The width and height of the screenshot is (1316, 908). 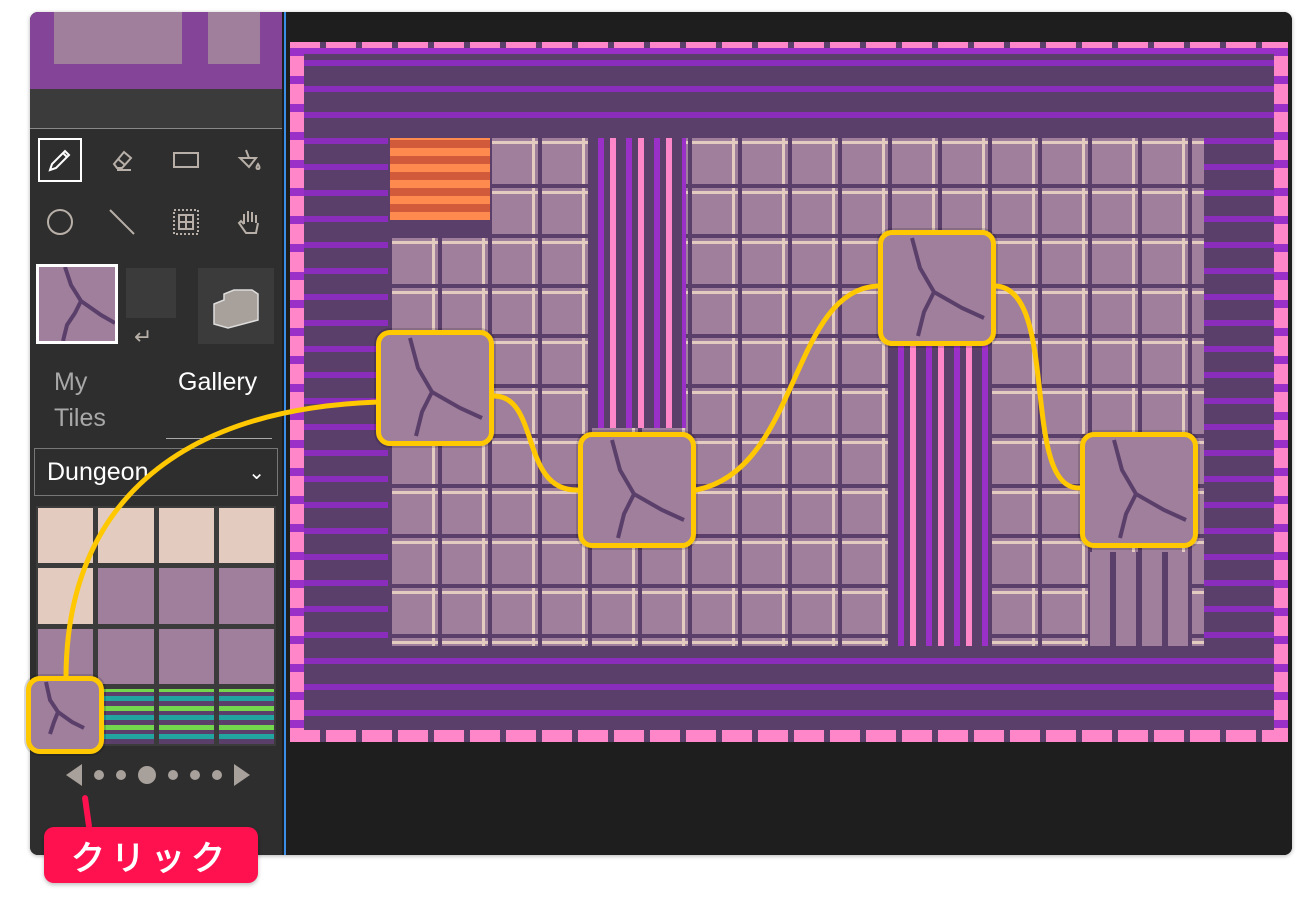 I want to click on rectangle-tool, so click(x=186, y=160).